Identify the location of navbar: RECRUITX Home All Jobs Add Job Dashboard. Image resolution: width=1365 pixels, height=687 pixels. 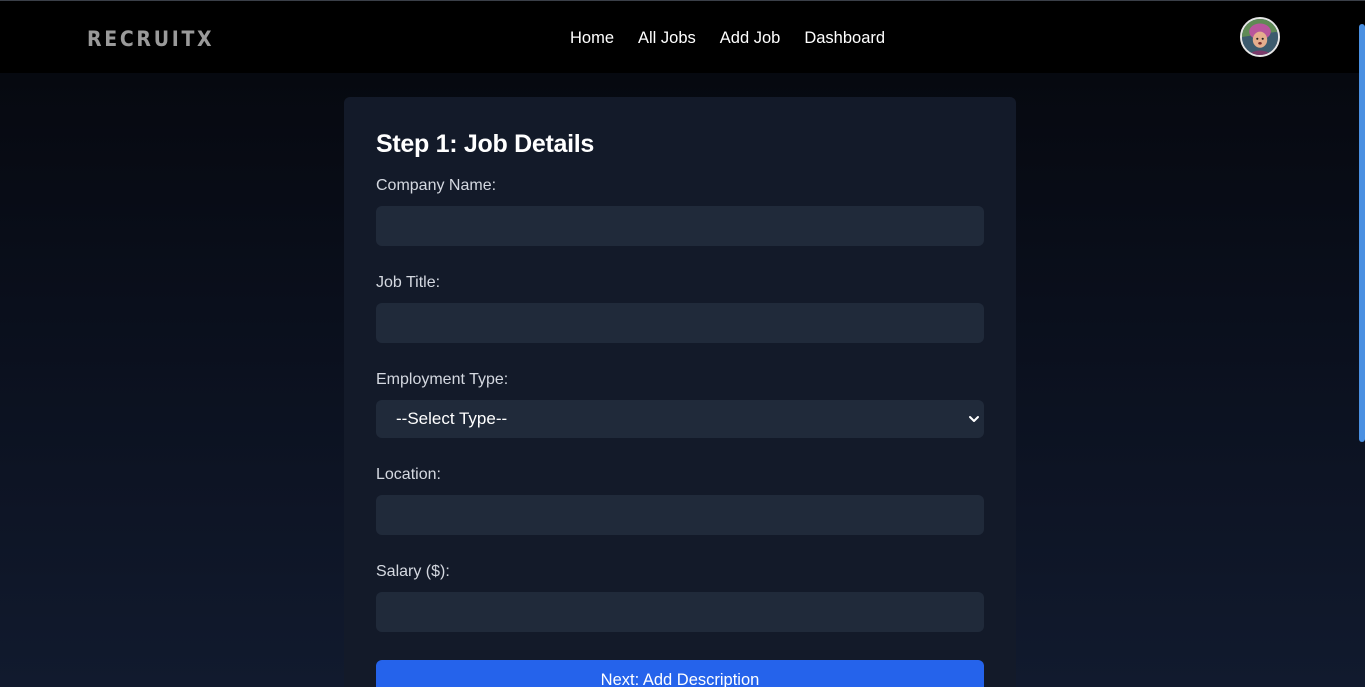
(682, 37).